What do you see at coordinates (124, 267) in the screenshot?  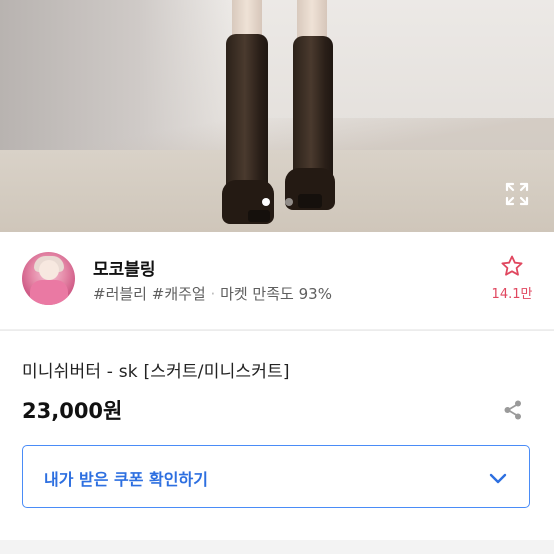 I see `seller-name: 모코블링` at bounding box center [124, 267].